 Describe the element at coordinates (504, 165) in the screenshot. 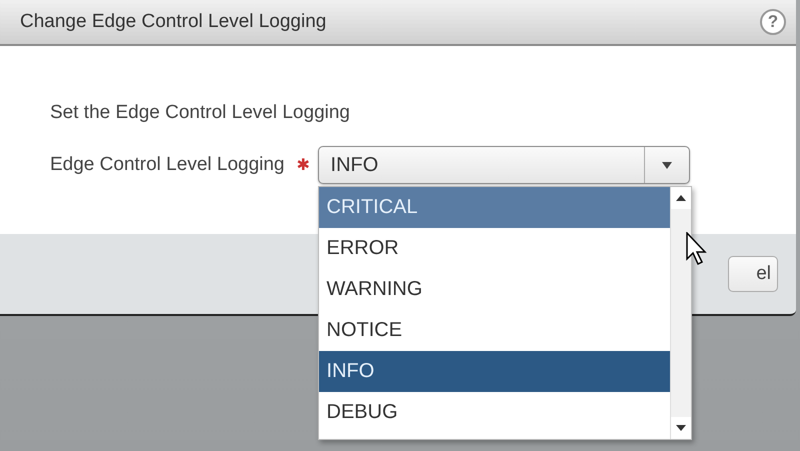

I see `level-dropdown: INFO` at that location.